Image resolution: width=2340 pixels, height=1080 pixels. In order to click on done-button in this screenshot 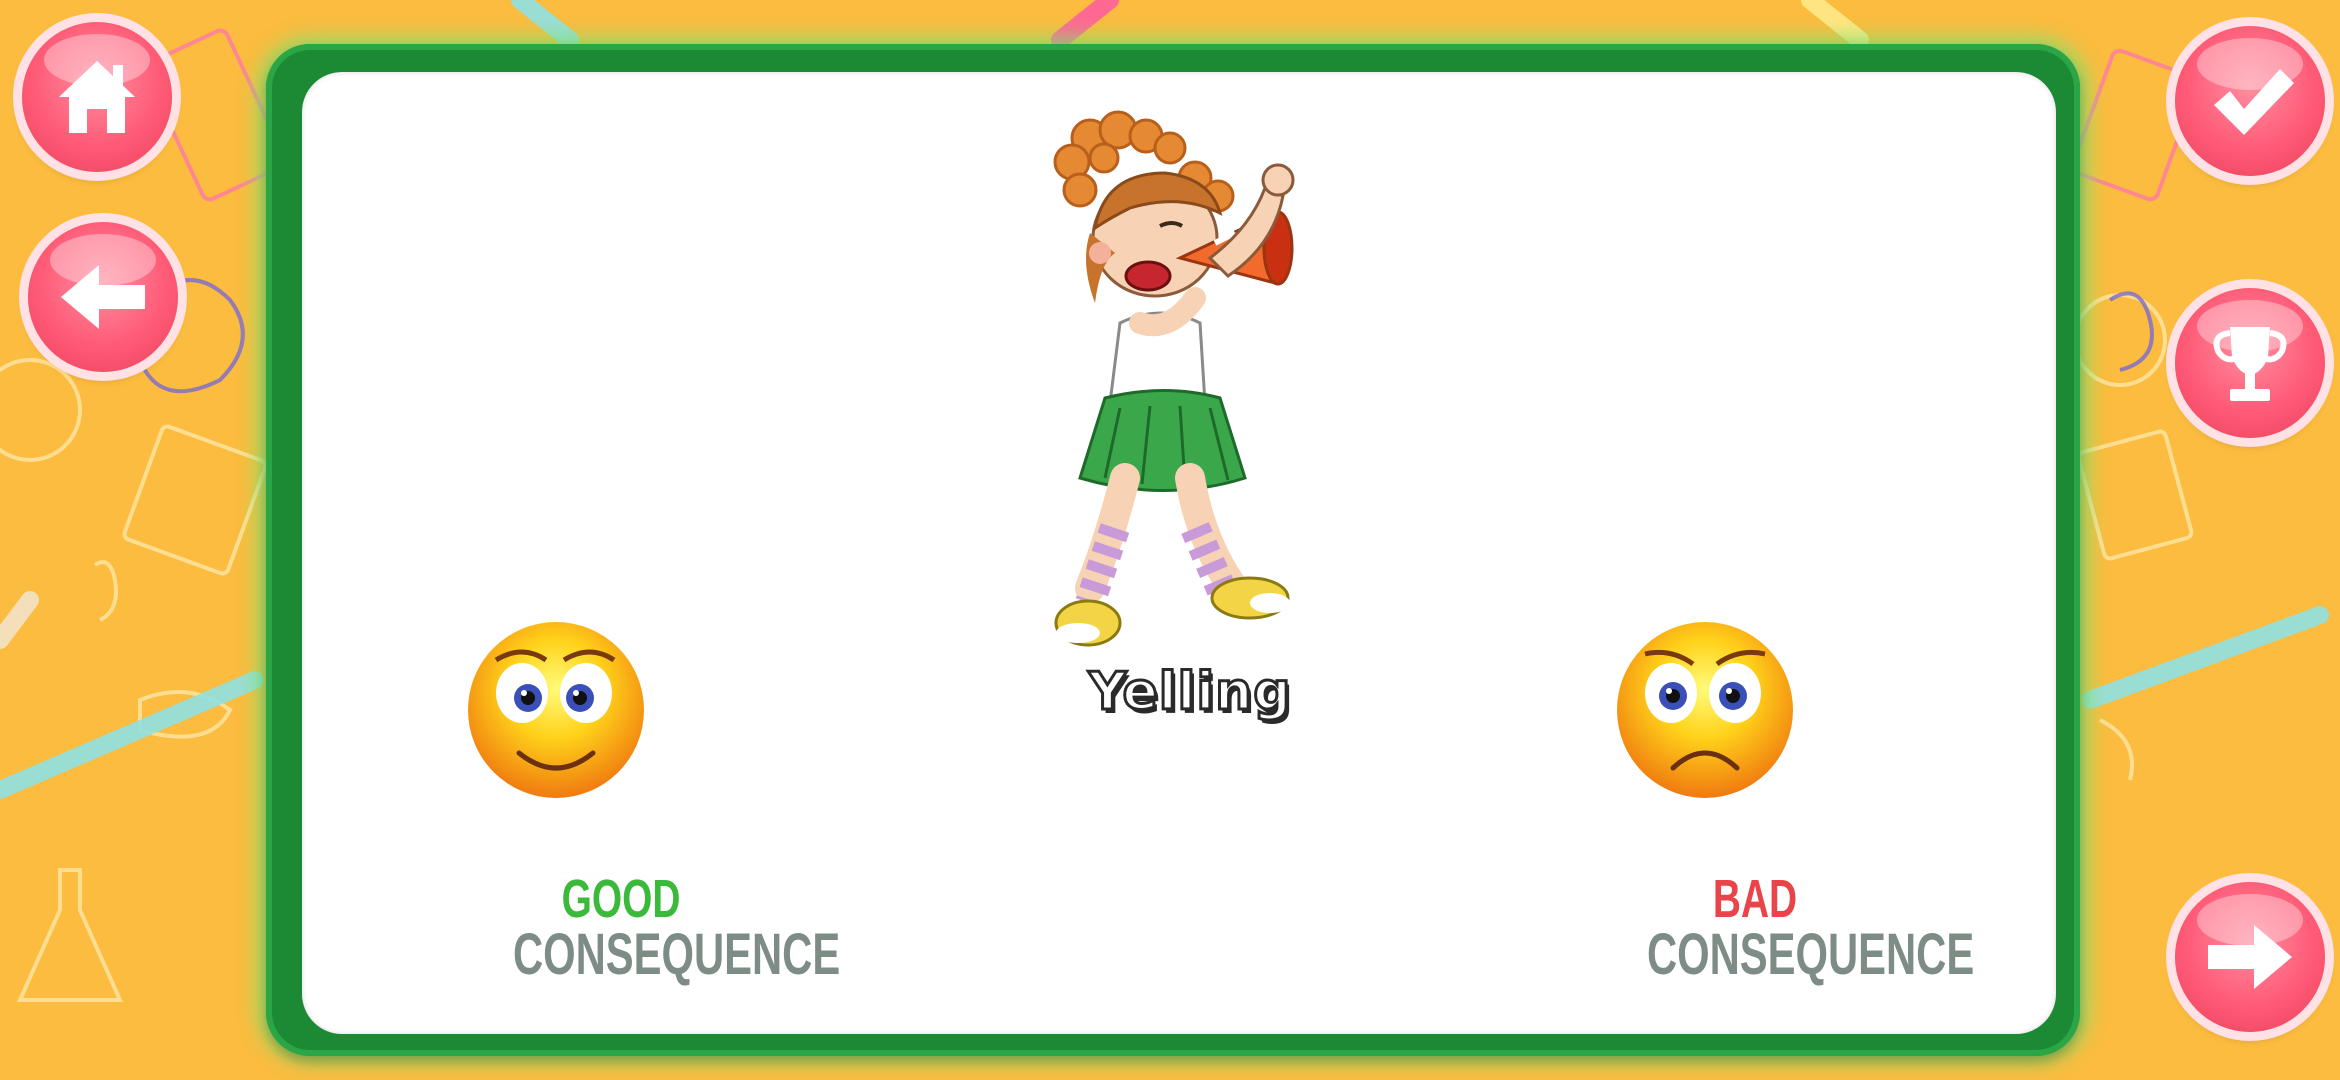, I will do `click(2250, 101)`.